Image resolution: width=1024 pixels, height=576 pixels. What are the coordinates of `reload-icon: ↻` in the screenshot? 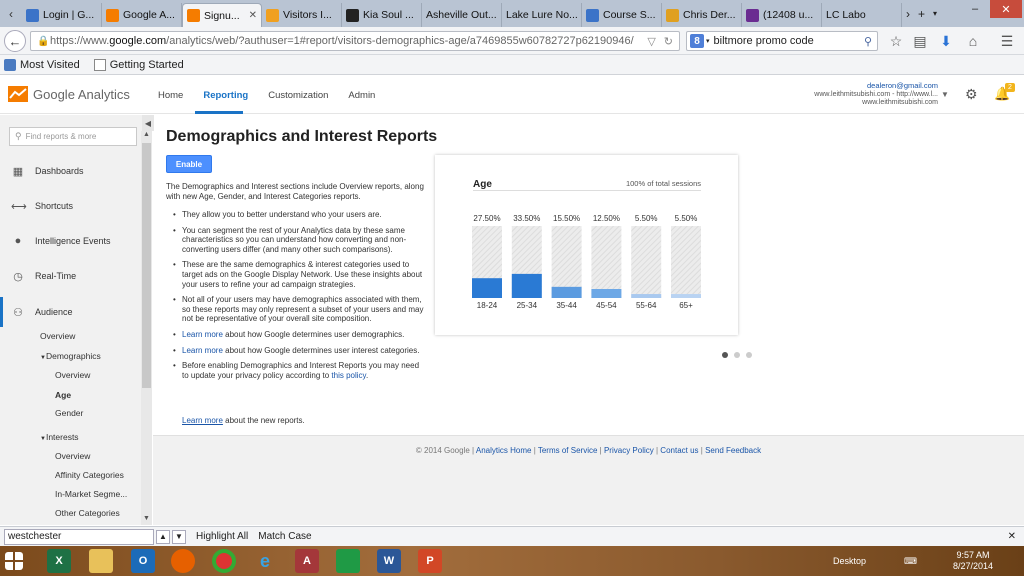 It's located at (668, 41).